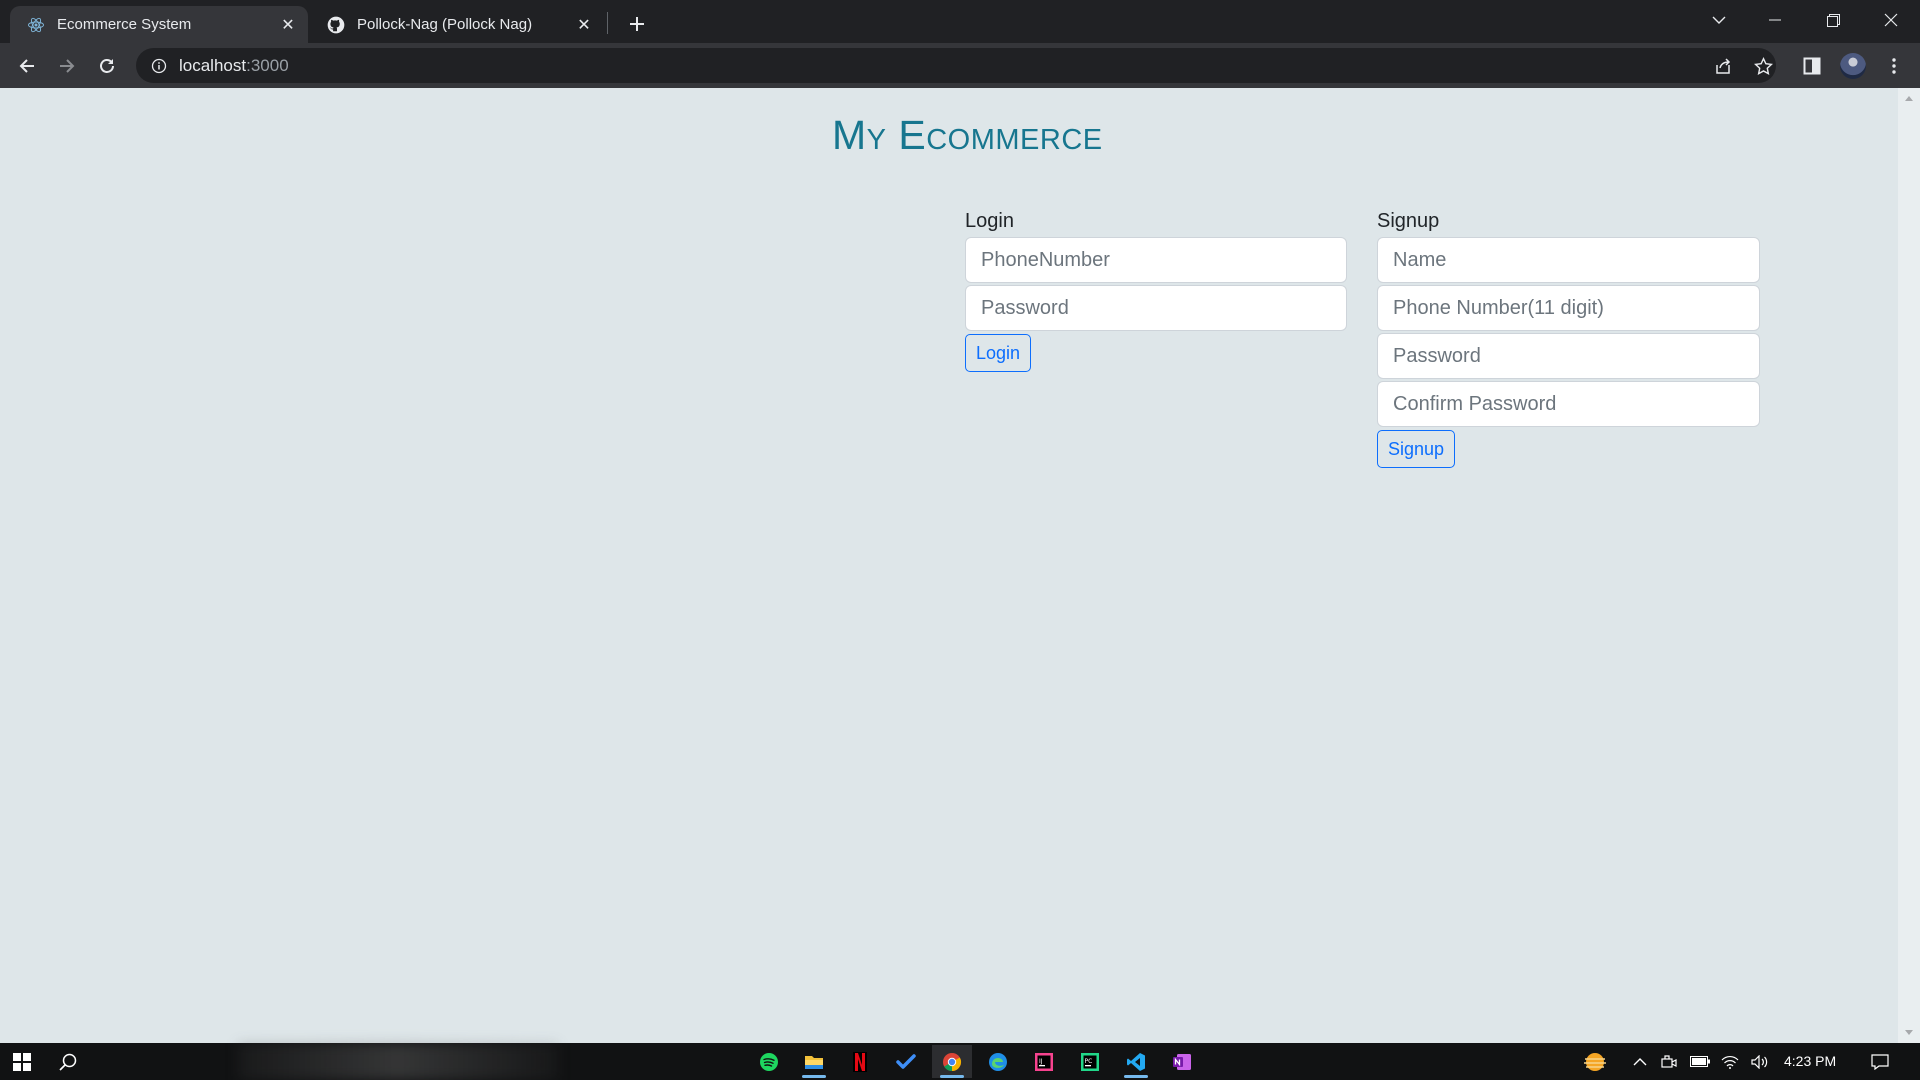  What do you see at coordinates (1880, 1061) in the screenshot?
I see `notification-center-icon` at bounding box center [1880, 1061].